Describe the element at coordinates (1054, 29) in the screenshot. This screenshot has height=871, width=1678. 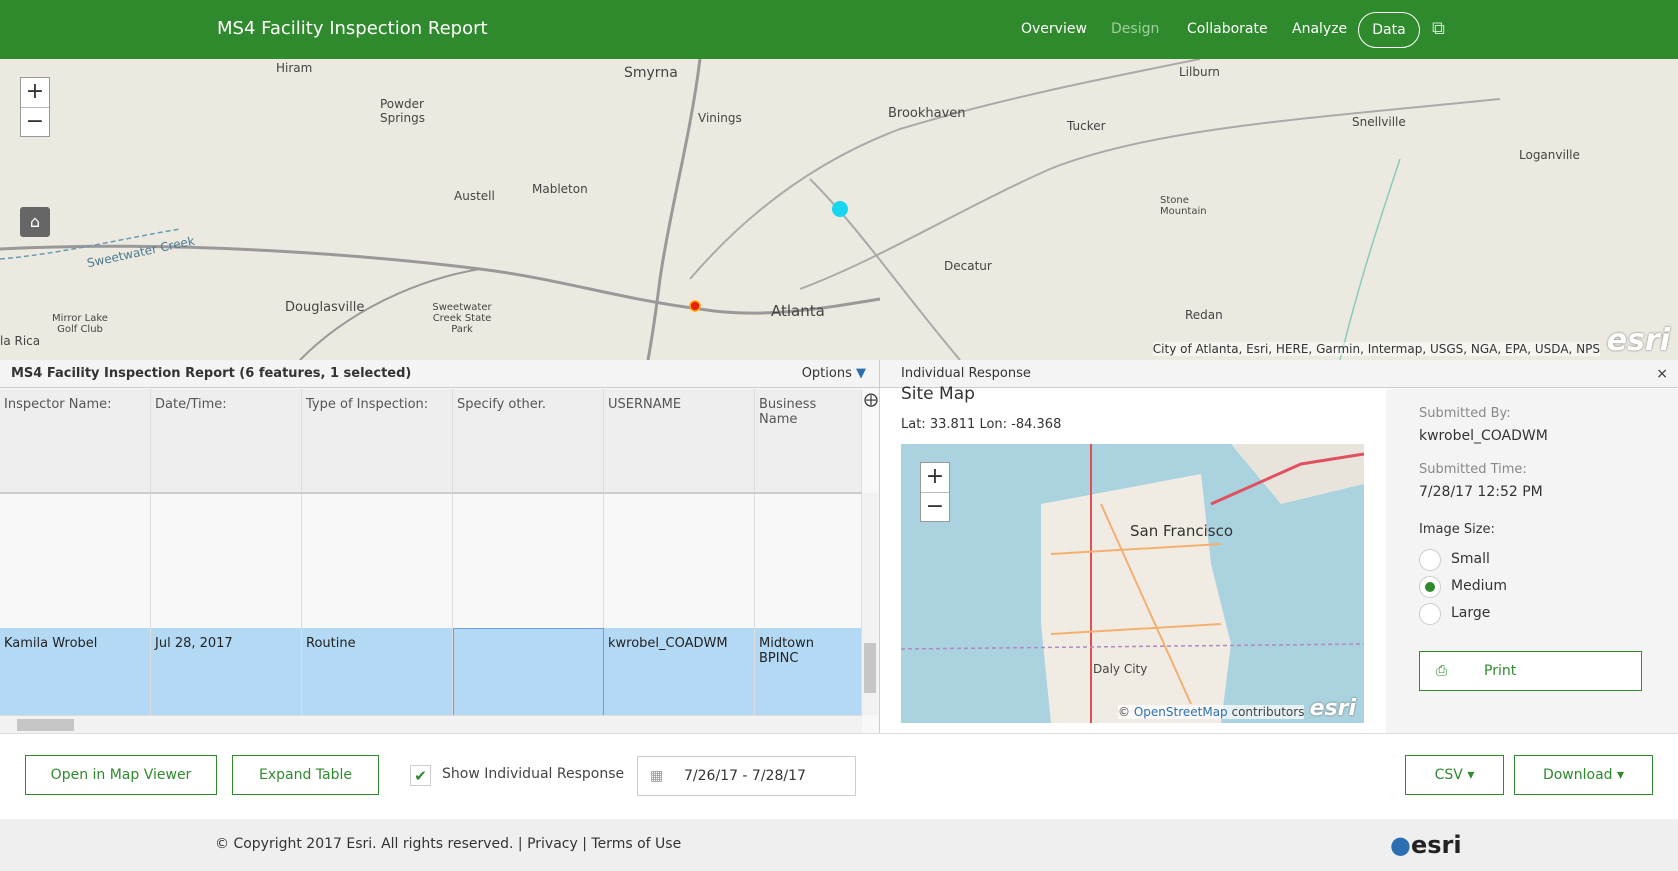
I see `nav-overview: Overview` at that location.